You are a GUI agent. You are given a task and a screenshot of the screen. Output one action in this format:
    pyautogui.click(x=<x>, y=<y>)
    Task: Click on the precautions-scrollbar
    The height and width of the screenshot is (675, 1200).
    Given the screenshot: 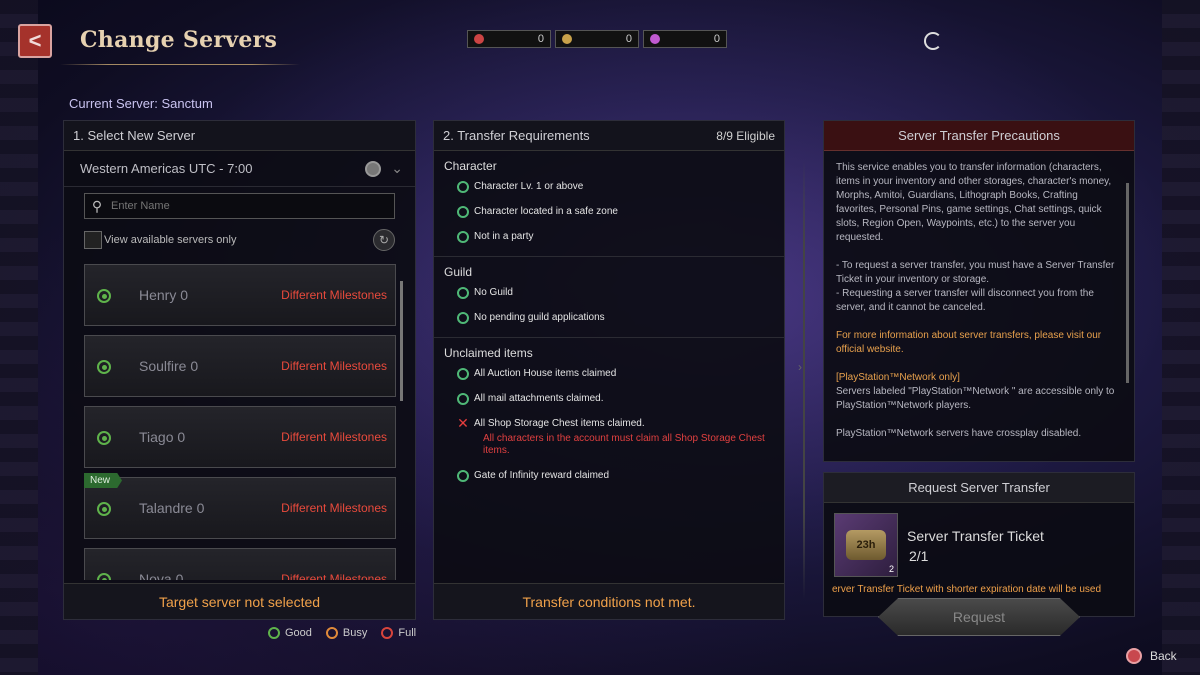 What is the action you would take?
    pyautogui.click(x=1127, y=283)
    